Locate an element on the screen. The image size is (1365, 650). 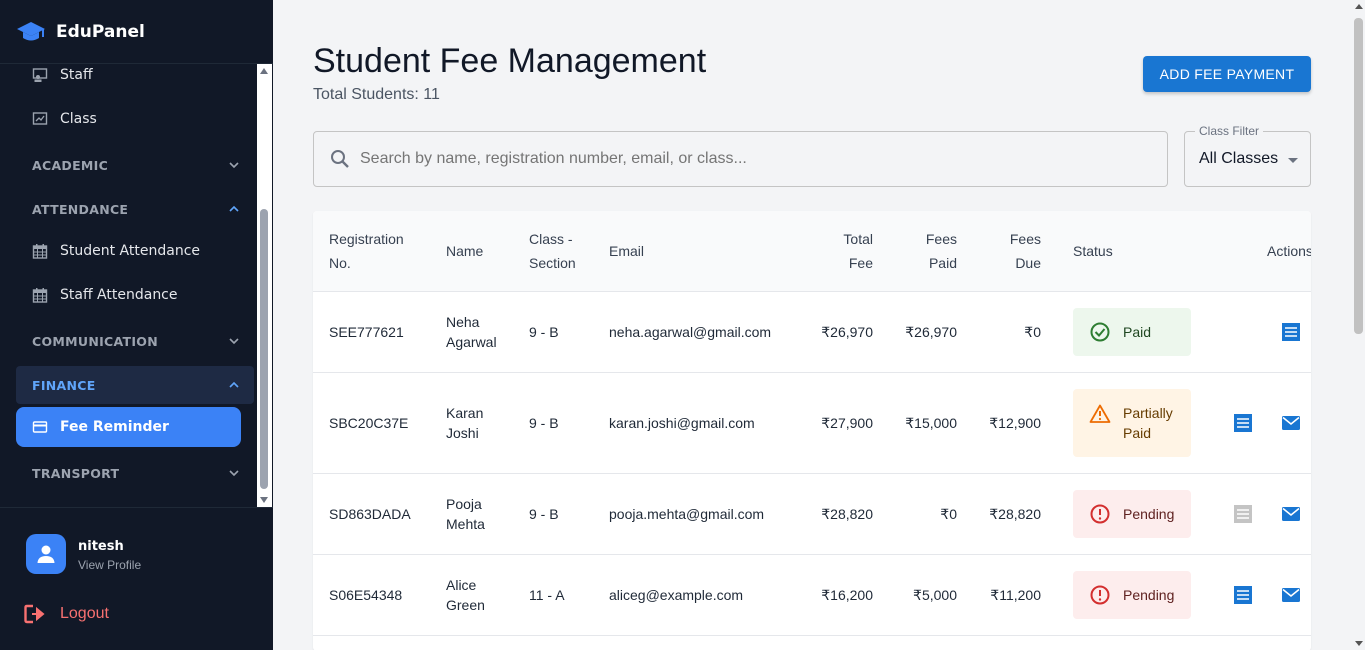
class-filter-label: Class Filter is located at coordinates (1229, 131).